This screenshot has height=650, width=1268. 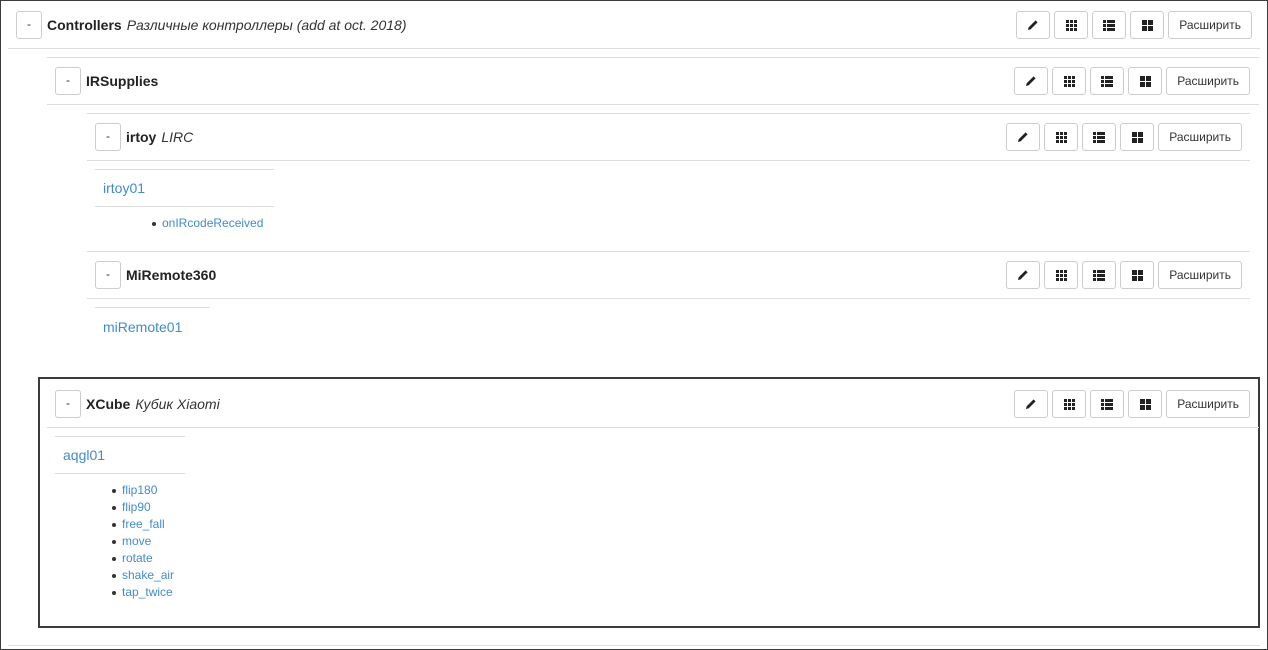 I want to click on miremote-object-card: miRemote01, so click(x=152, y=326).